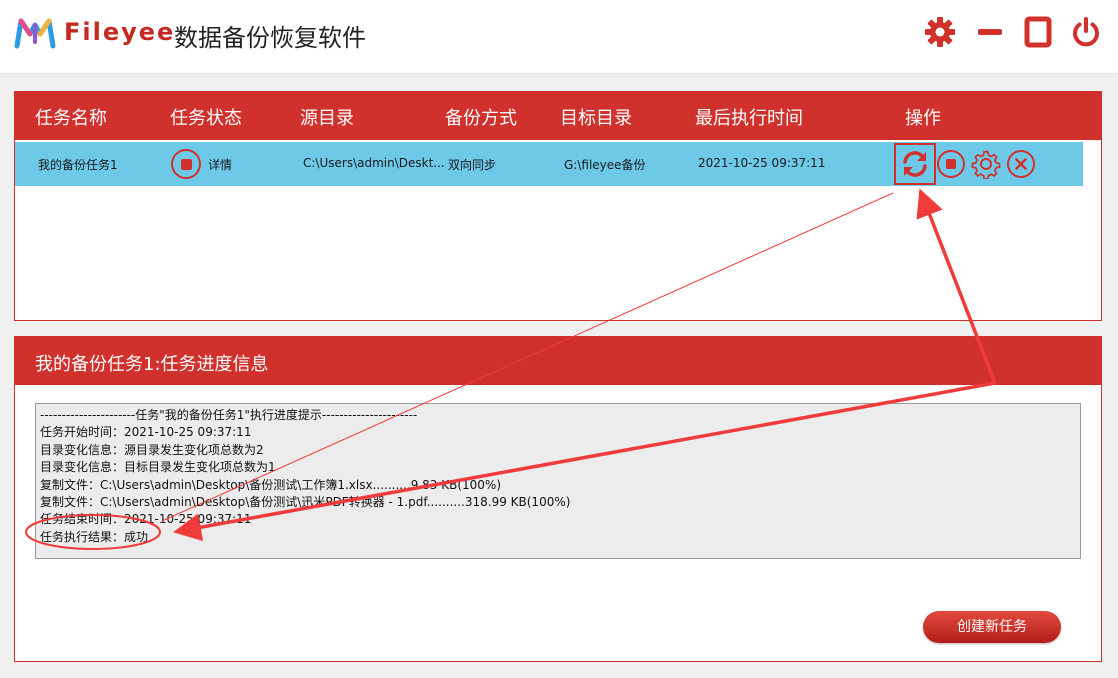  I want to click on task-settings-button, so click(986, 164).